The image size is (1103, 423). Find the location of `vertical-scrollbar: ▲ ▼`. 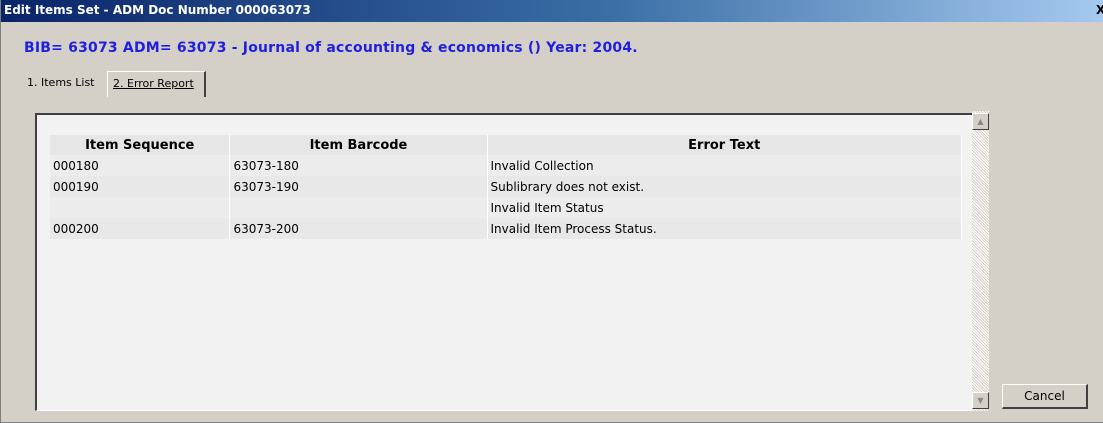

vertical-scrollbar: ▲ ▼ is located at coordinates (980, 261).